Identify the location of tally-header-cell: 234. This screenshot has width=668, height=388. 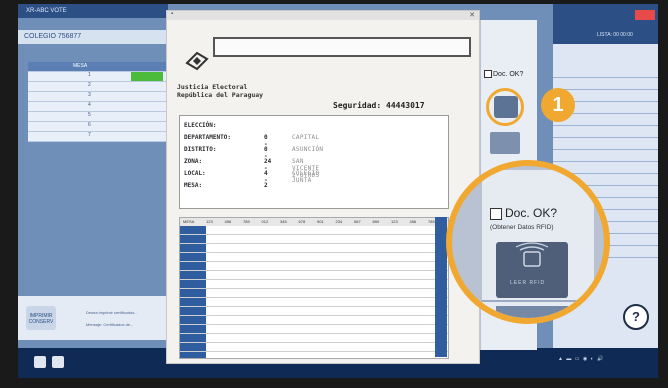
(339, 221).